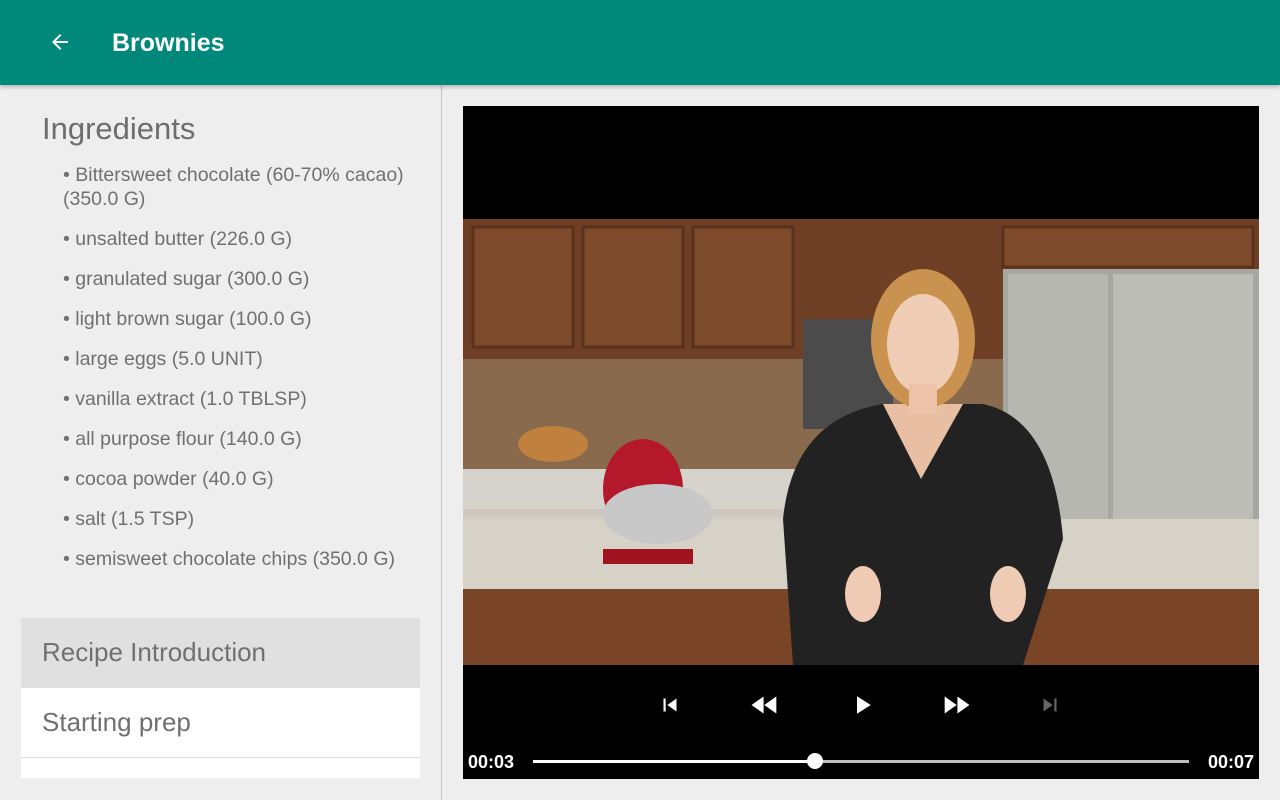 The height and width of the screenshot is (800, 1280). I want to click on skip-next-button, so click(1050, 705).